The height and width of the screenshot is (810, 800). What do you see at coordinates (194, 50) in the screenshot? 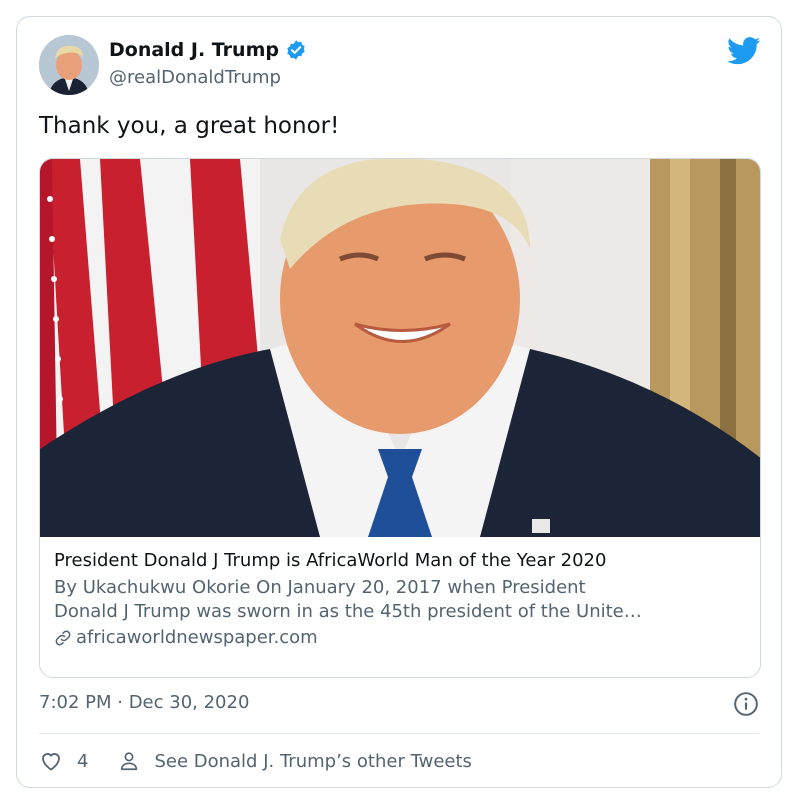
I see `author-name: Donald J. Trump` at bounding box center [194, 50].